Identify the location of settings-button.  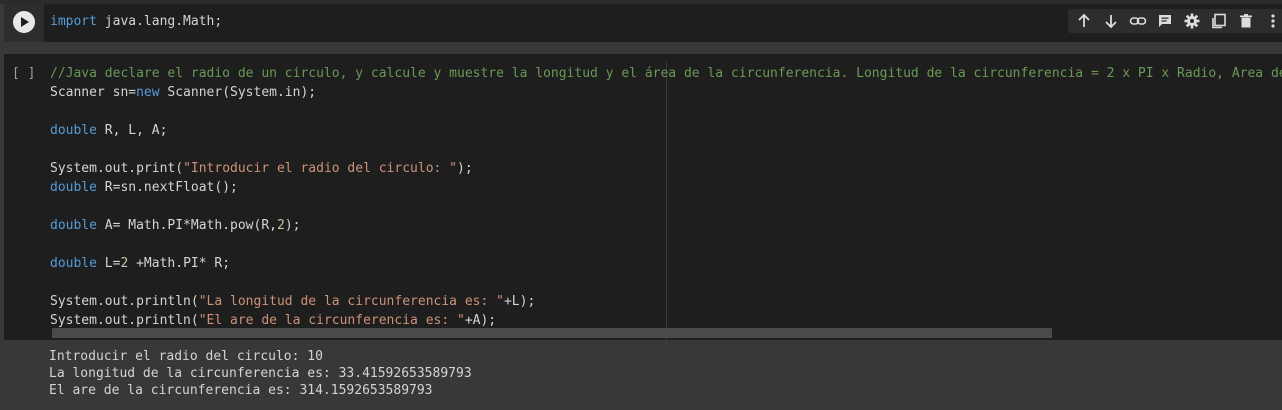
(1191, 21).